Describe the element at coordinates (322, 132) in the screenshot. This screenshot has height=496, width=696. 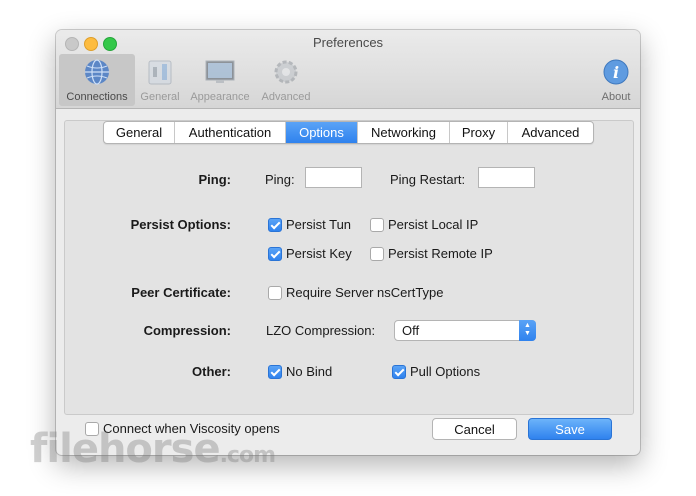
I see `tab-options: Options` at that location.